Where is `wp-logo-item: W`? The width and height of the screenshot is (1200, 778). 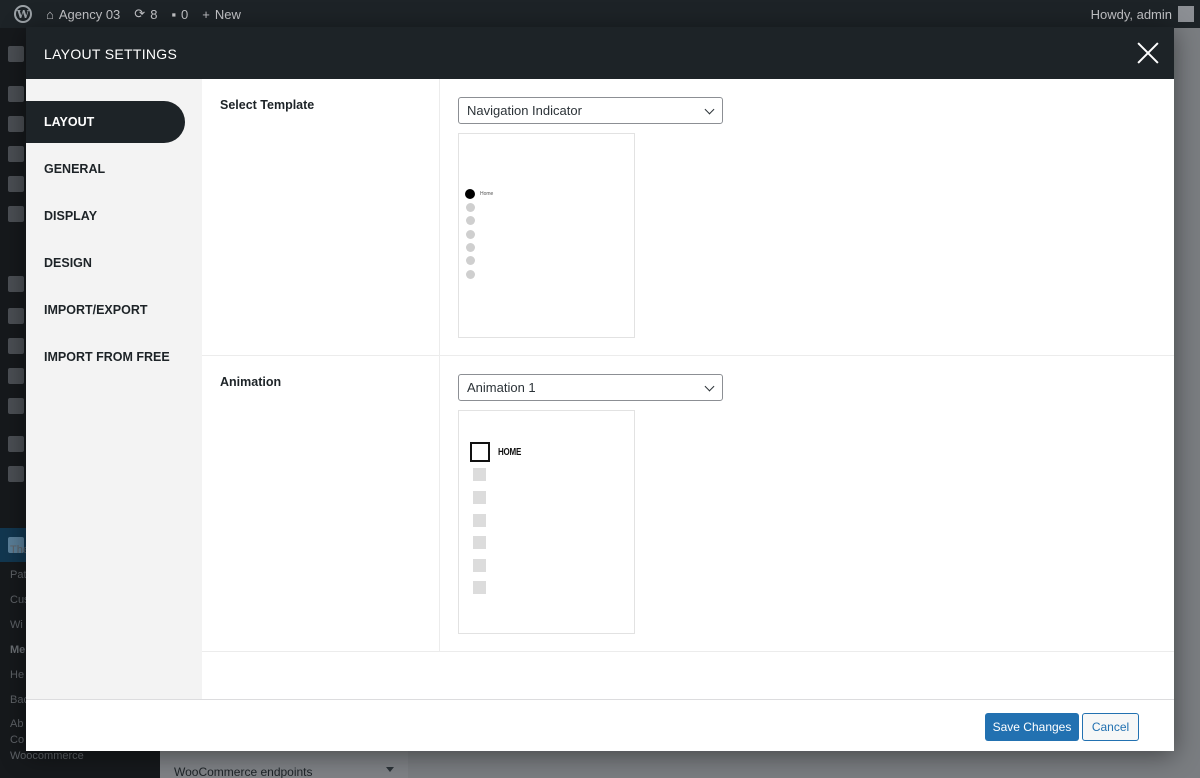
wp-logo-item: W is located at coordinates (23, 14).